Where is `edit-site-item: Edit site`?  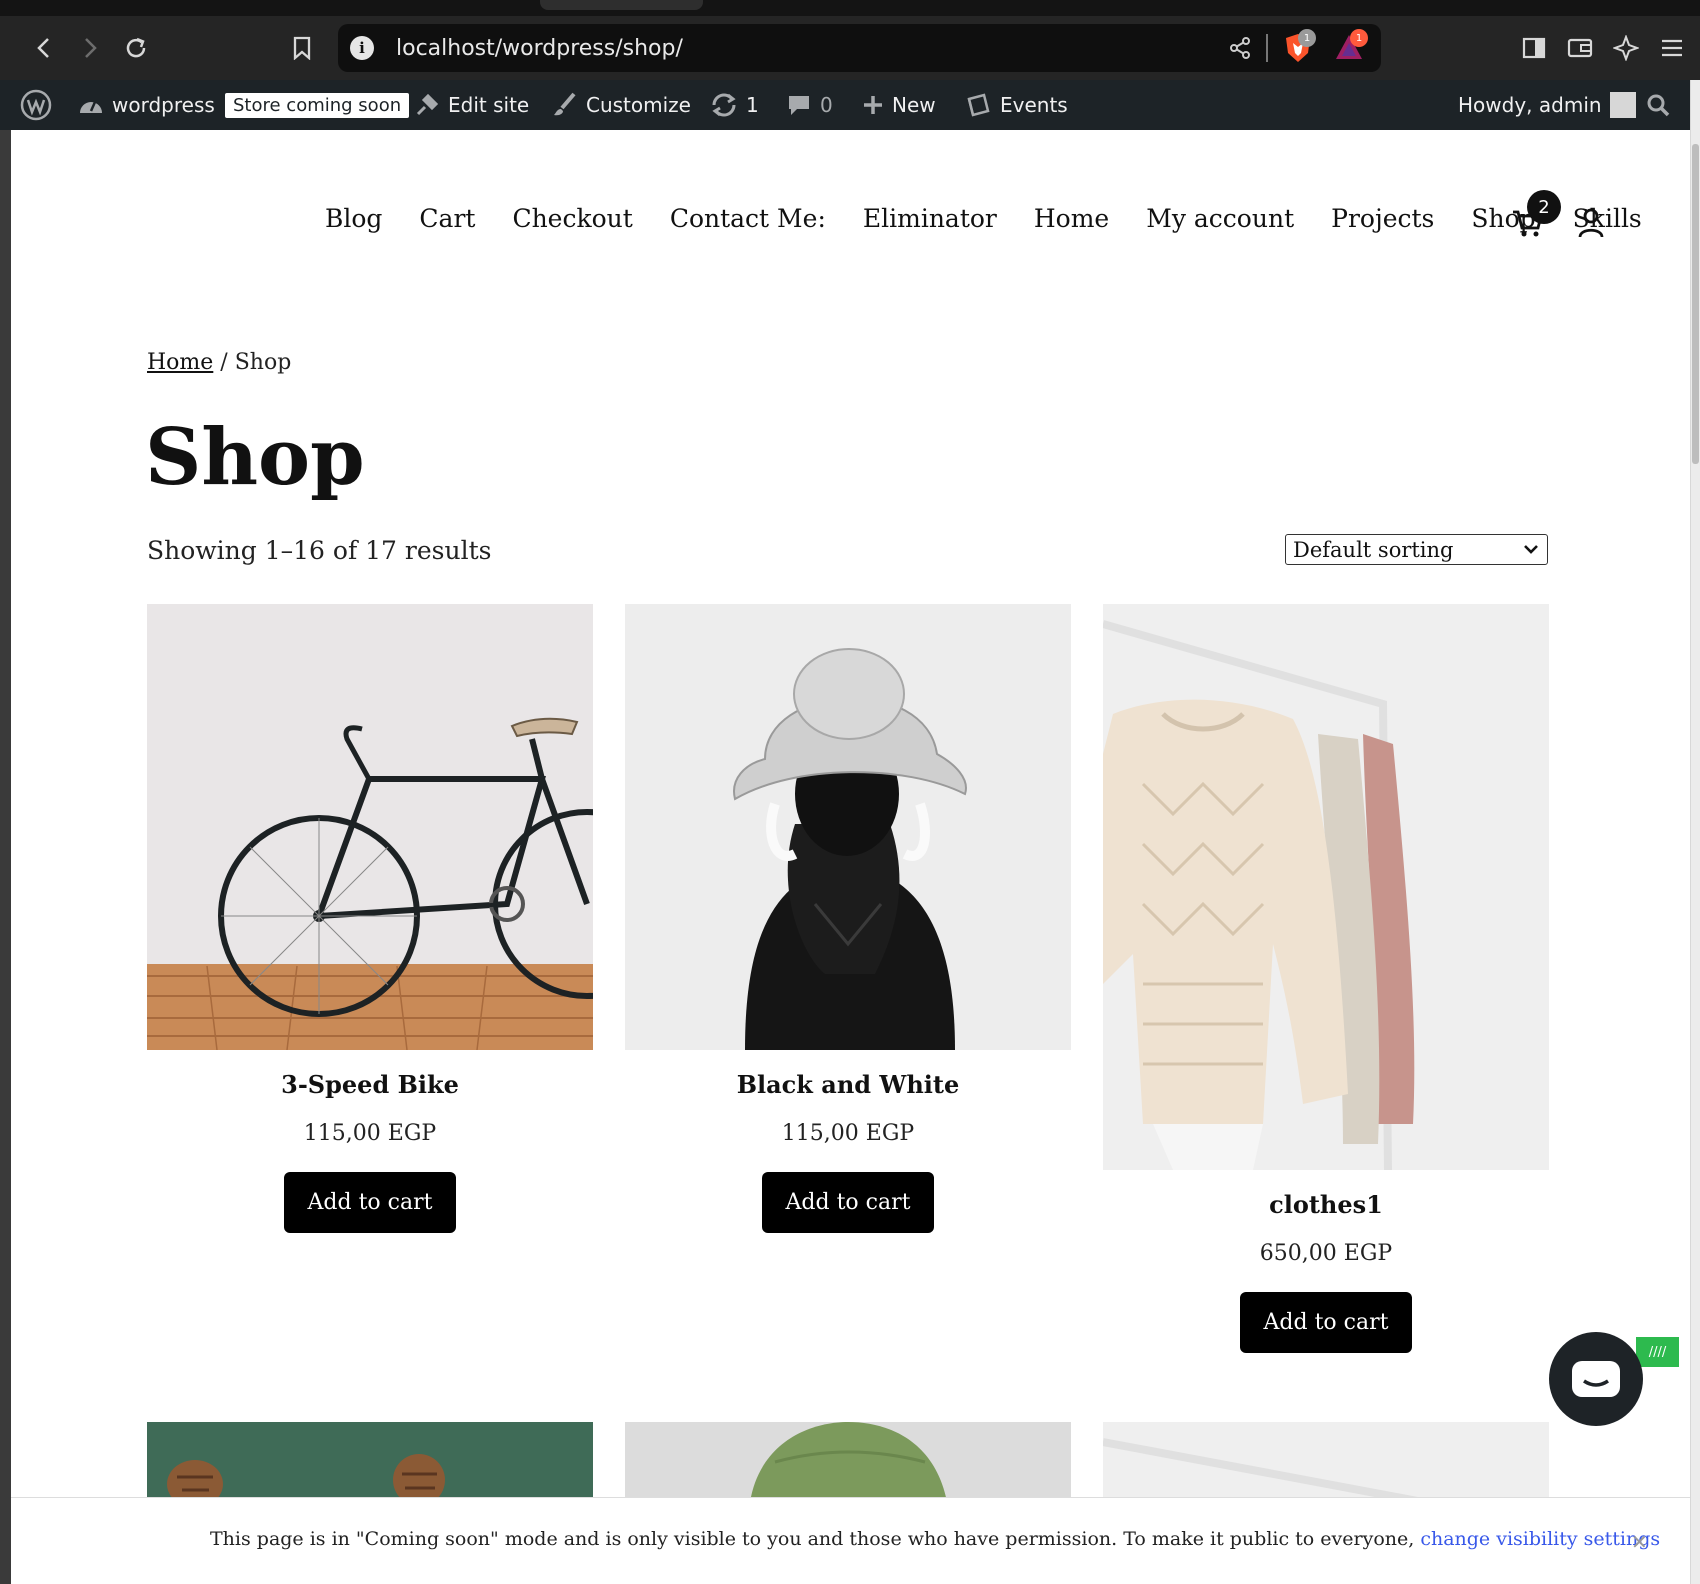 edit-site-item: Edit site is located at coordinates (471, 105).